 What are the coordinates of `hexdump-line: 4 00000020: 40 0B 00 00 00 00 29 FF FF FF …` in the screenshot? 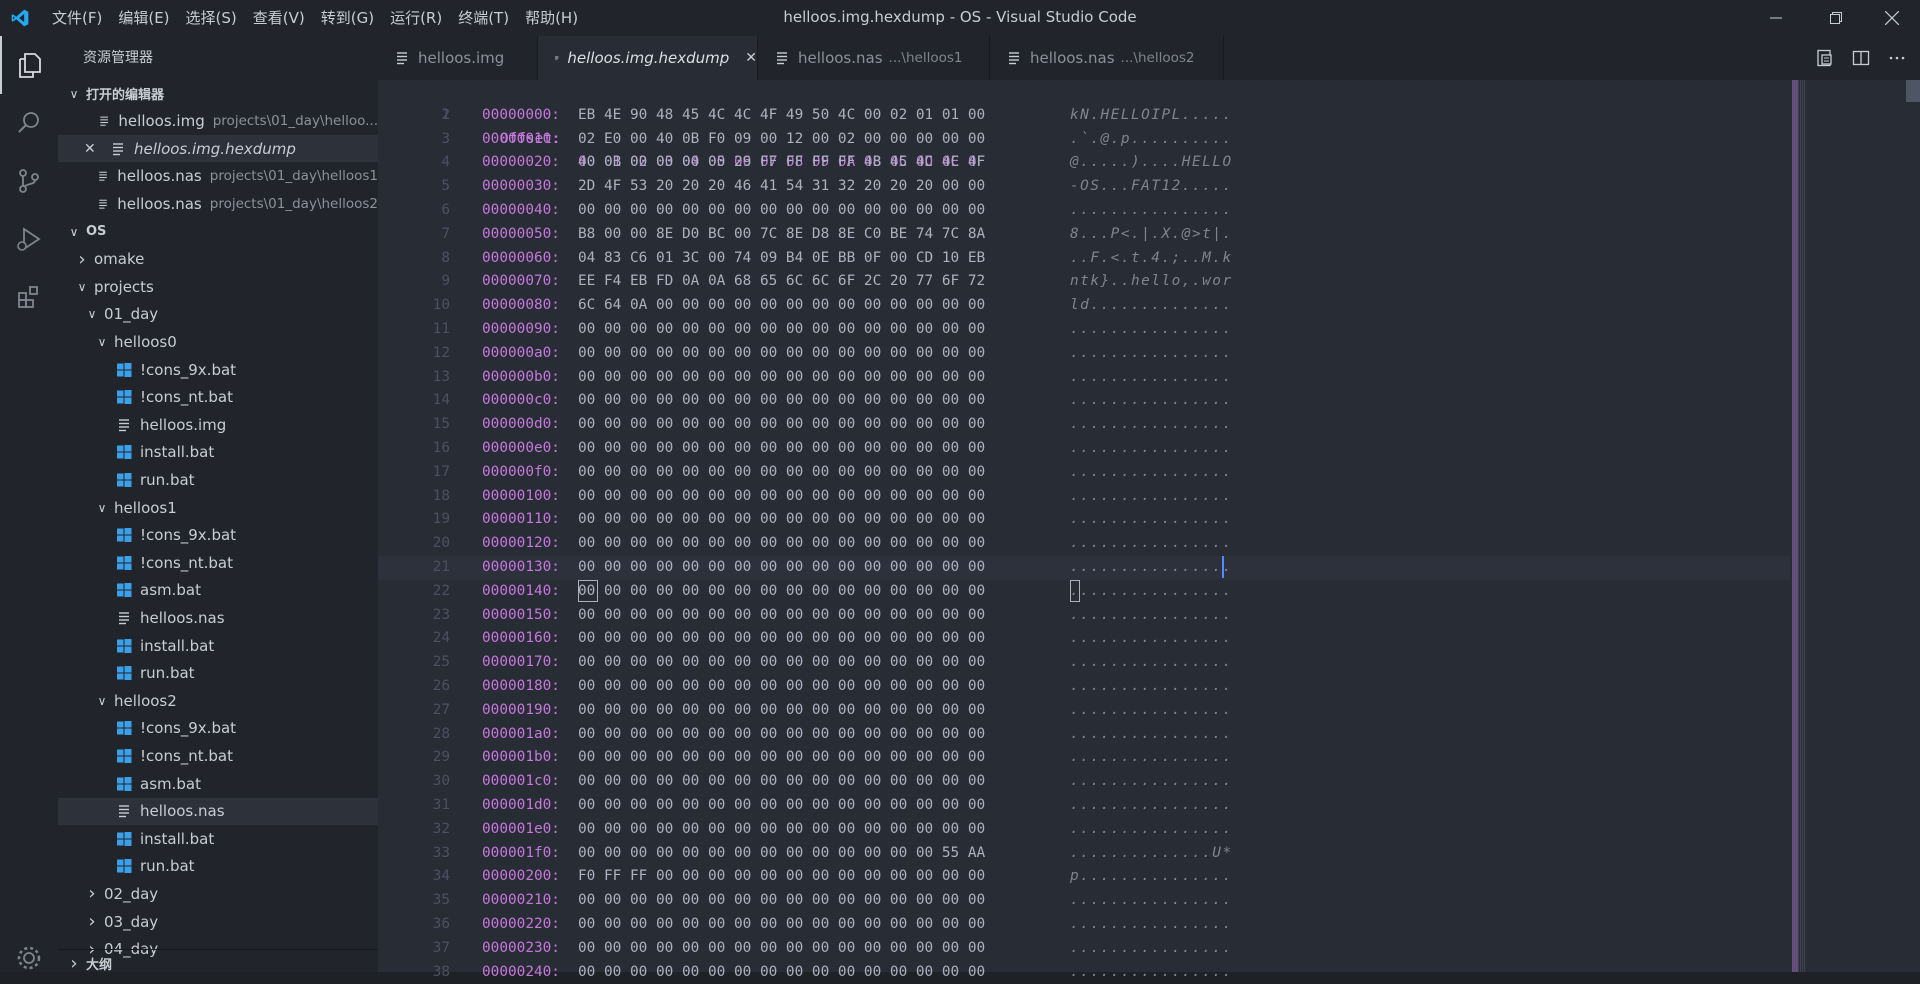 It's located at (1084, 163).